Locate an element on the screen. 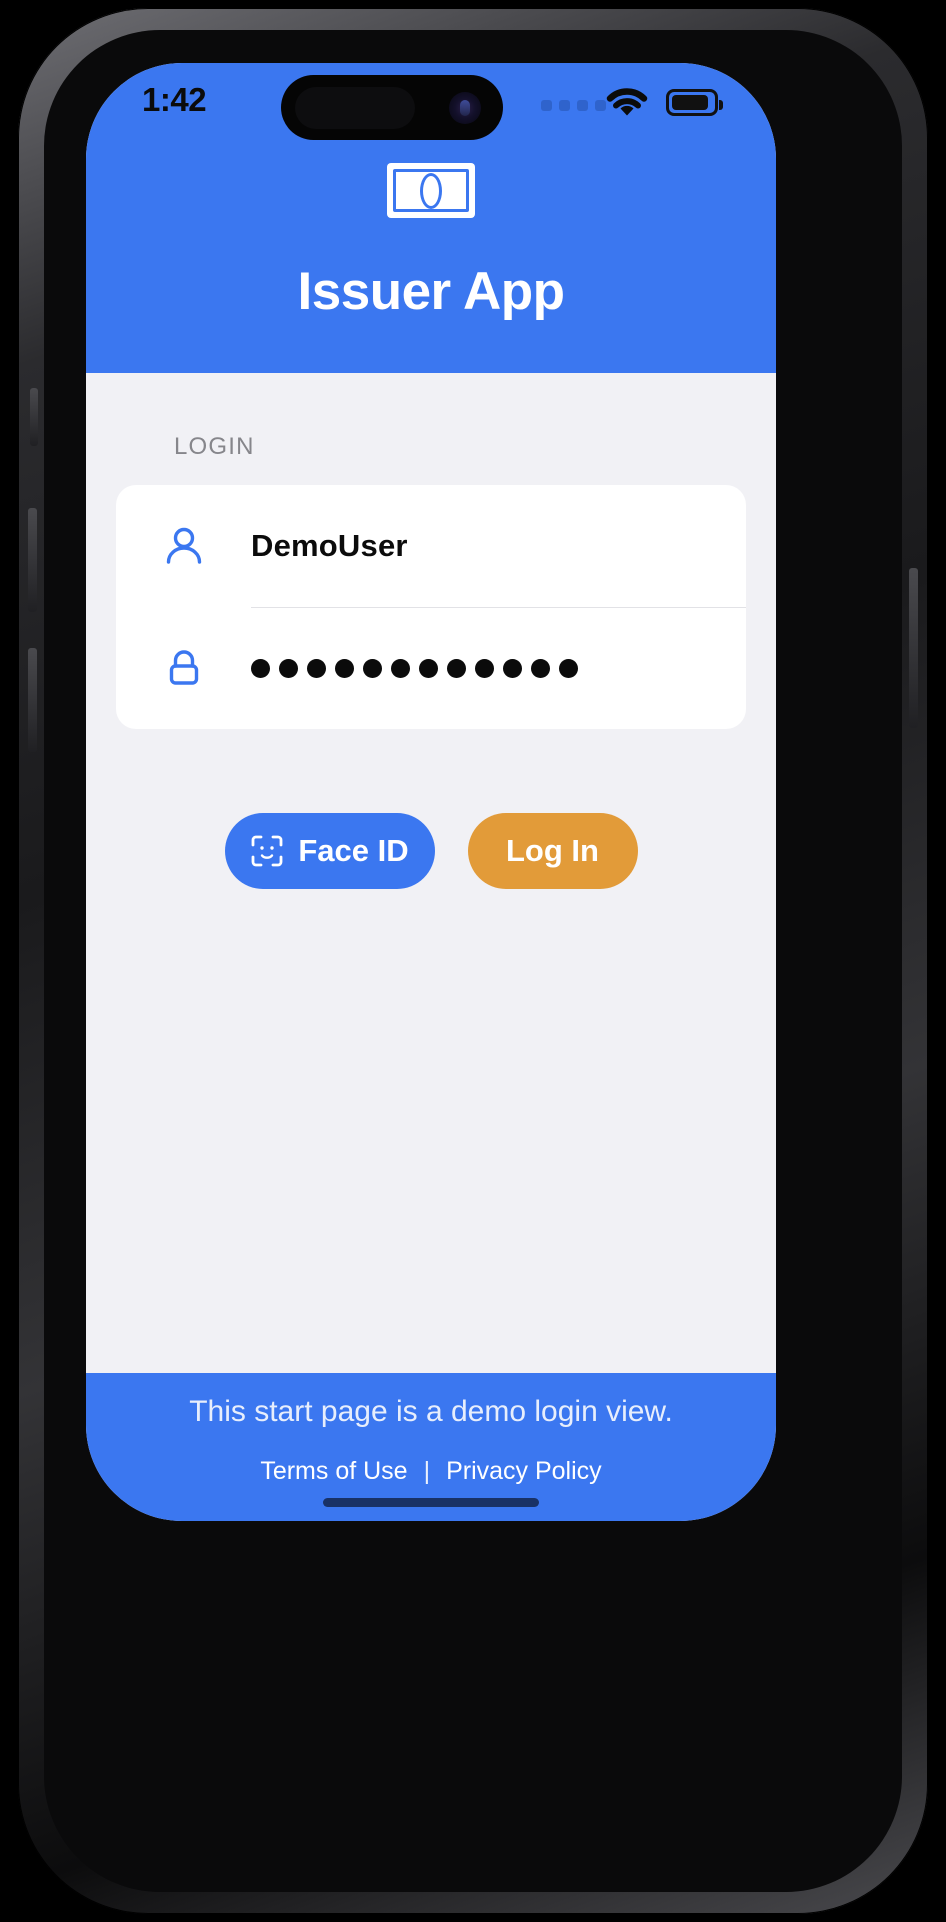 Image resolution: width=946 pixels, height=1922 pixels. person-icon is located at coordinates (183, 546).